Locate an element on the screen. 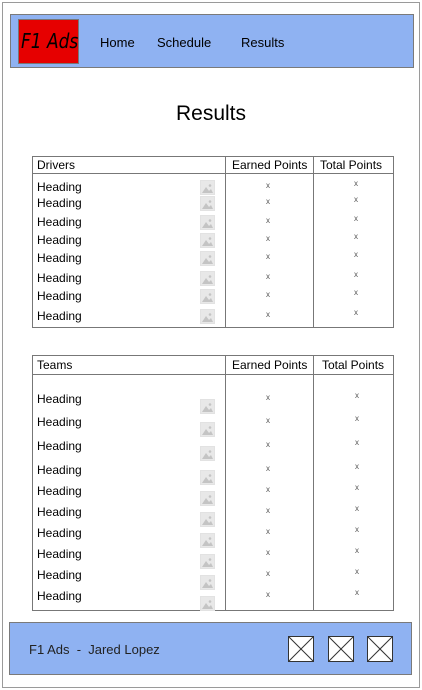  footer: F1 Ads - Jared Lopez is located at coordinates (210, 648).